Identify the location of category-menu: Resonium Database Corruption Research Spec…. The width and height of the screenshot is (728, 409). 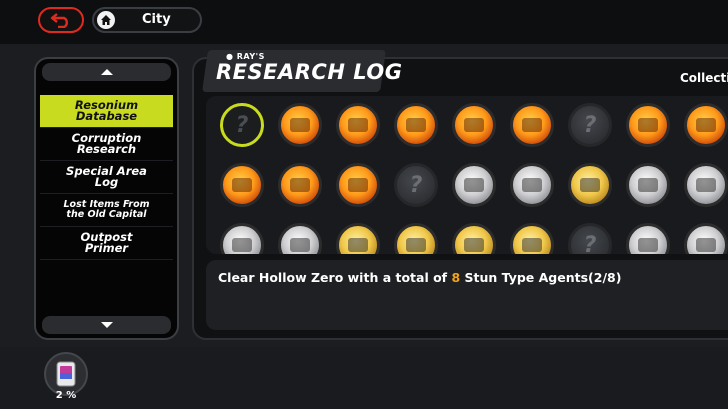
(106, 177).